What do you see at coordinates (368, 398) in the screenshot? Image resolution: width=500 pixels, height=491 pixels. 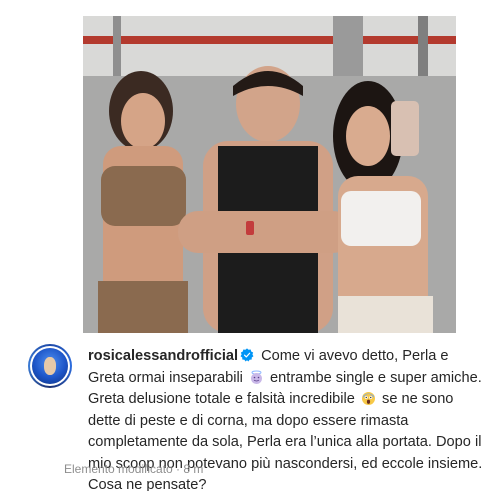 I see `screaming-face-emoji` at bounding box center [368, 398].